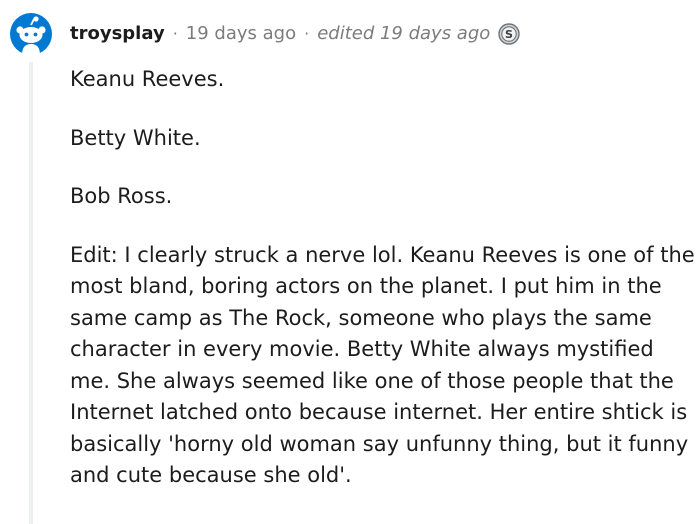  I want to click on avatar, so click(31, 34).